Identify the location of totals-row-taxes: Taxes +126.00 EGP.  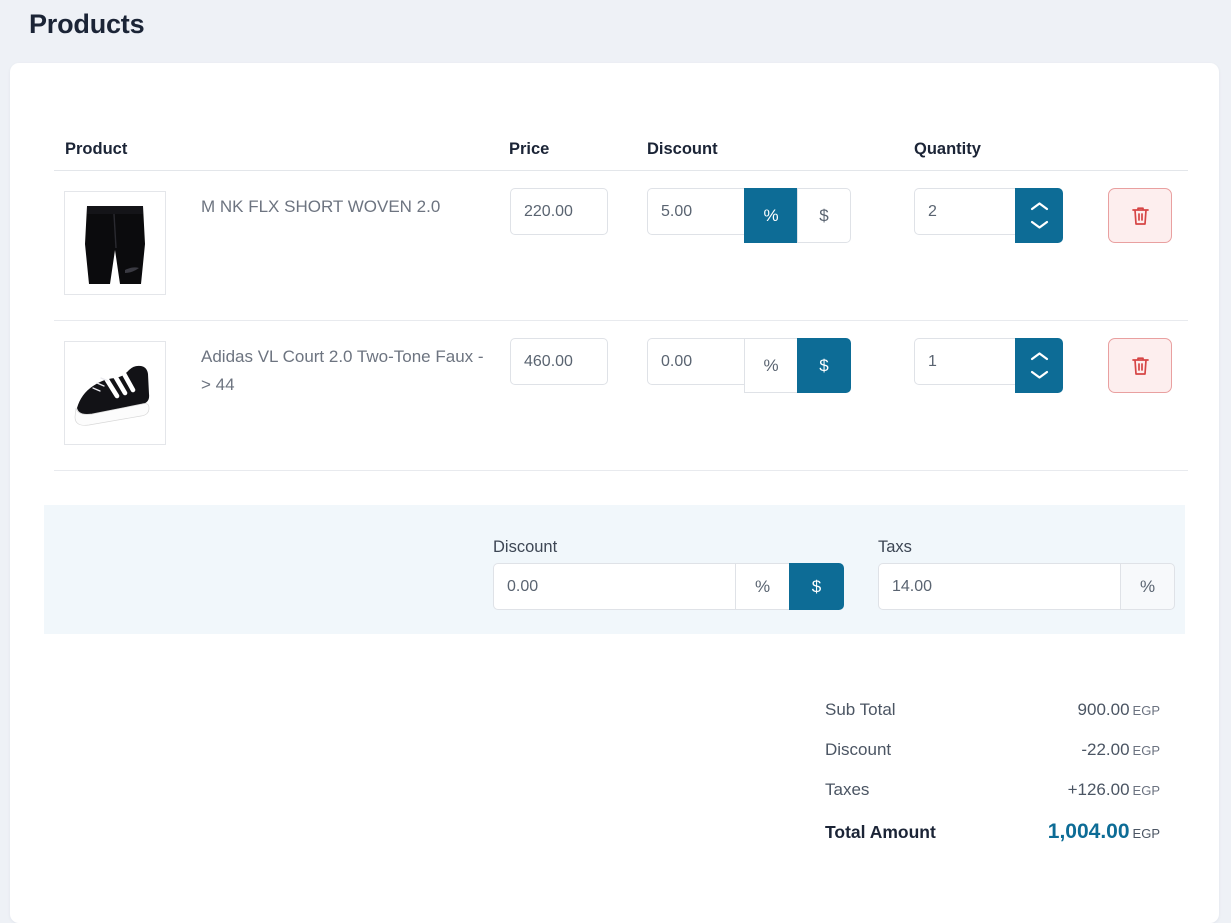
(970, 790).